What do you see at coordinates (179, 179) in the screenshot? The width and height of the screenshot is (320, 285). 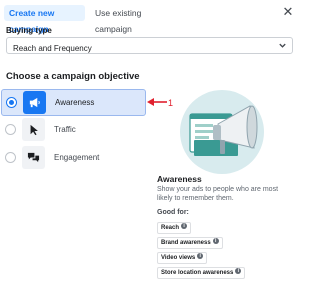 I see `objective-detail-title: Awareness` at bounding box center [179, 179].